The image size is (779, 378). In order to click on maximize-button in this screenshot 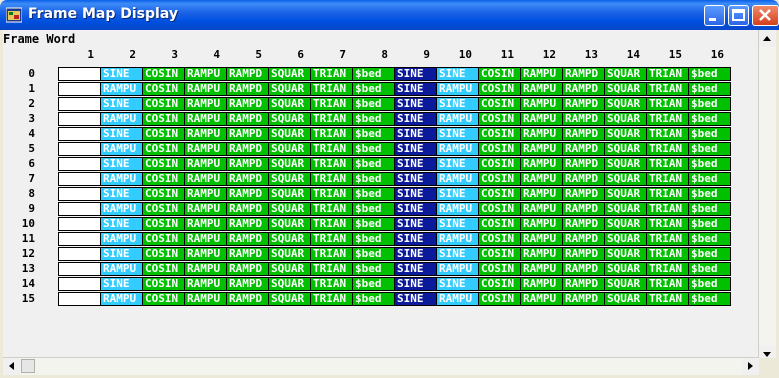, I will do `click(738, 15)`.